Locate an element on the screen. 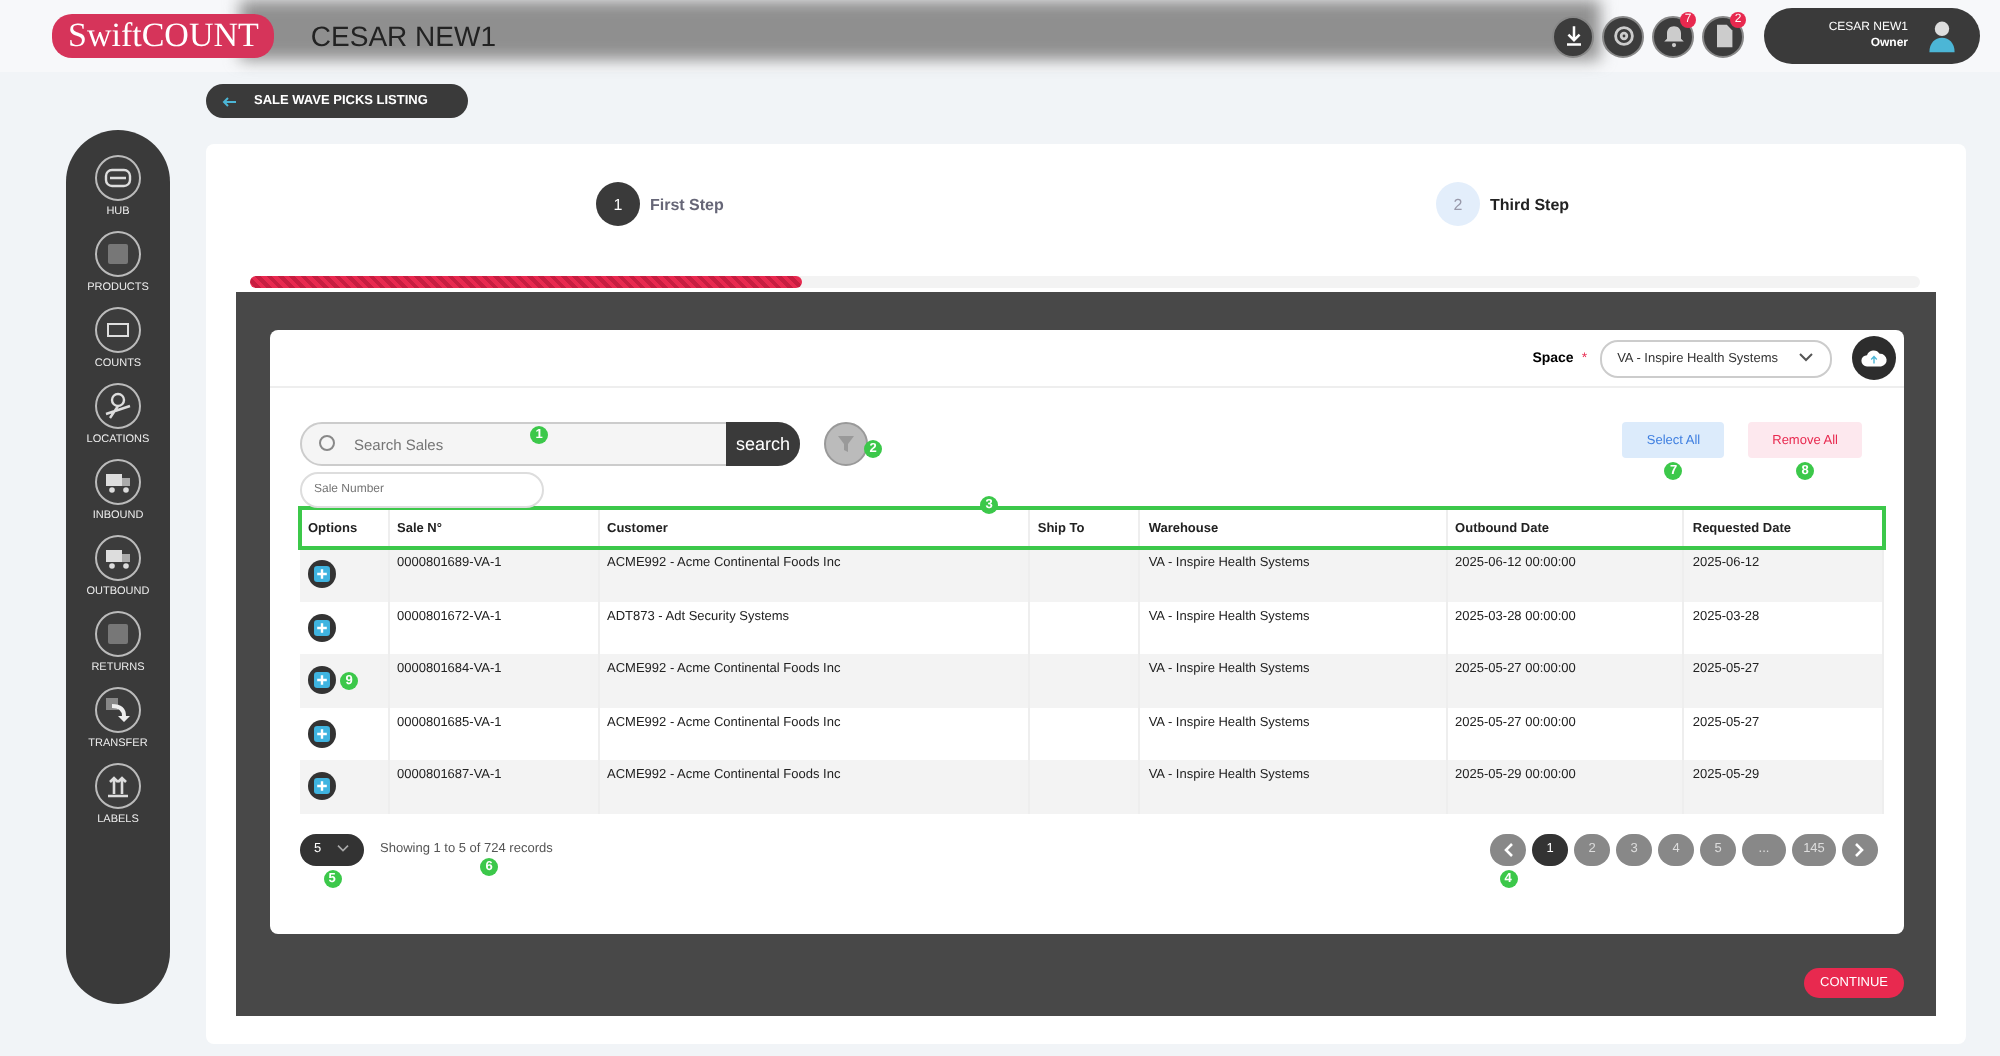 This screenshot has width=2000, height=1056. app-title: CESAR NEW1 is located at coordinates (403, 36).